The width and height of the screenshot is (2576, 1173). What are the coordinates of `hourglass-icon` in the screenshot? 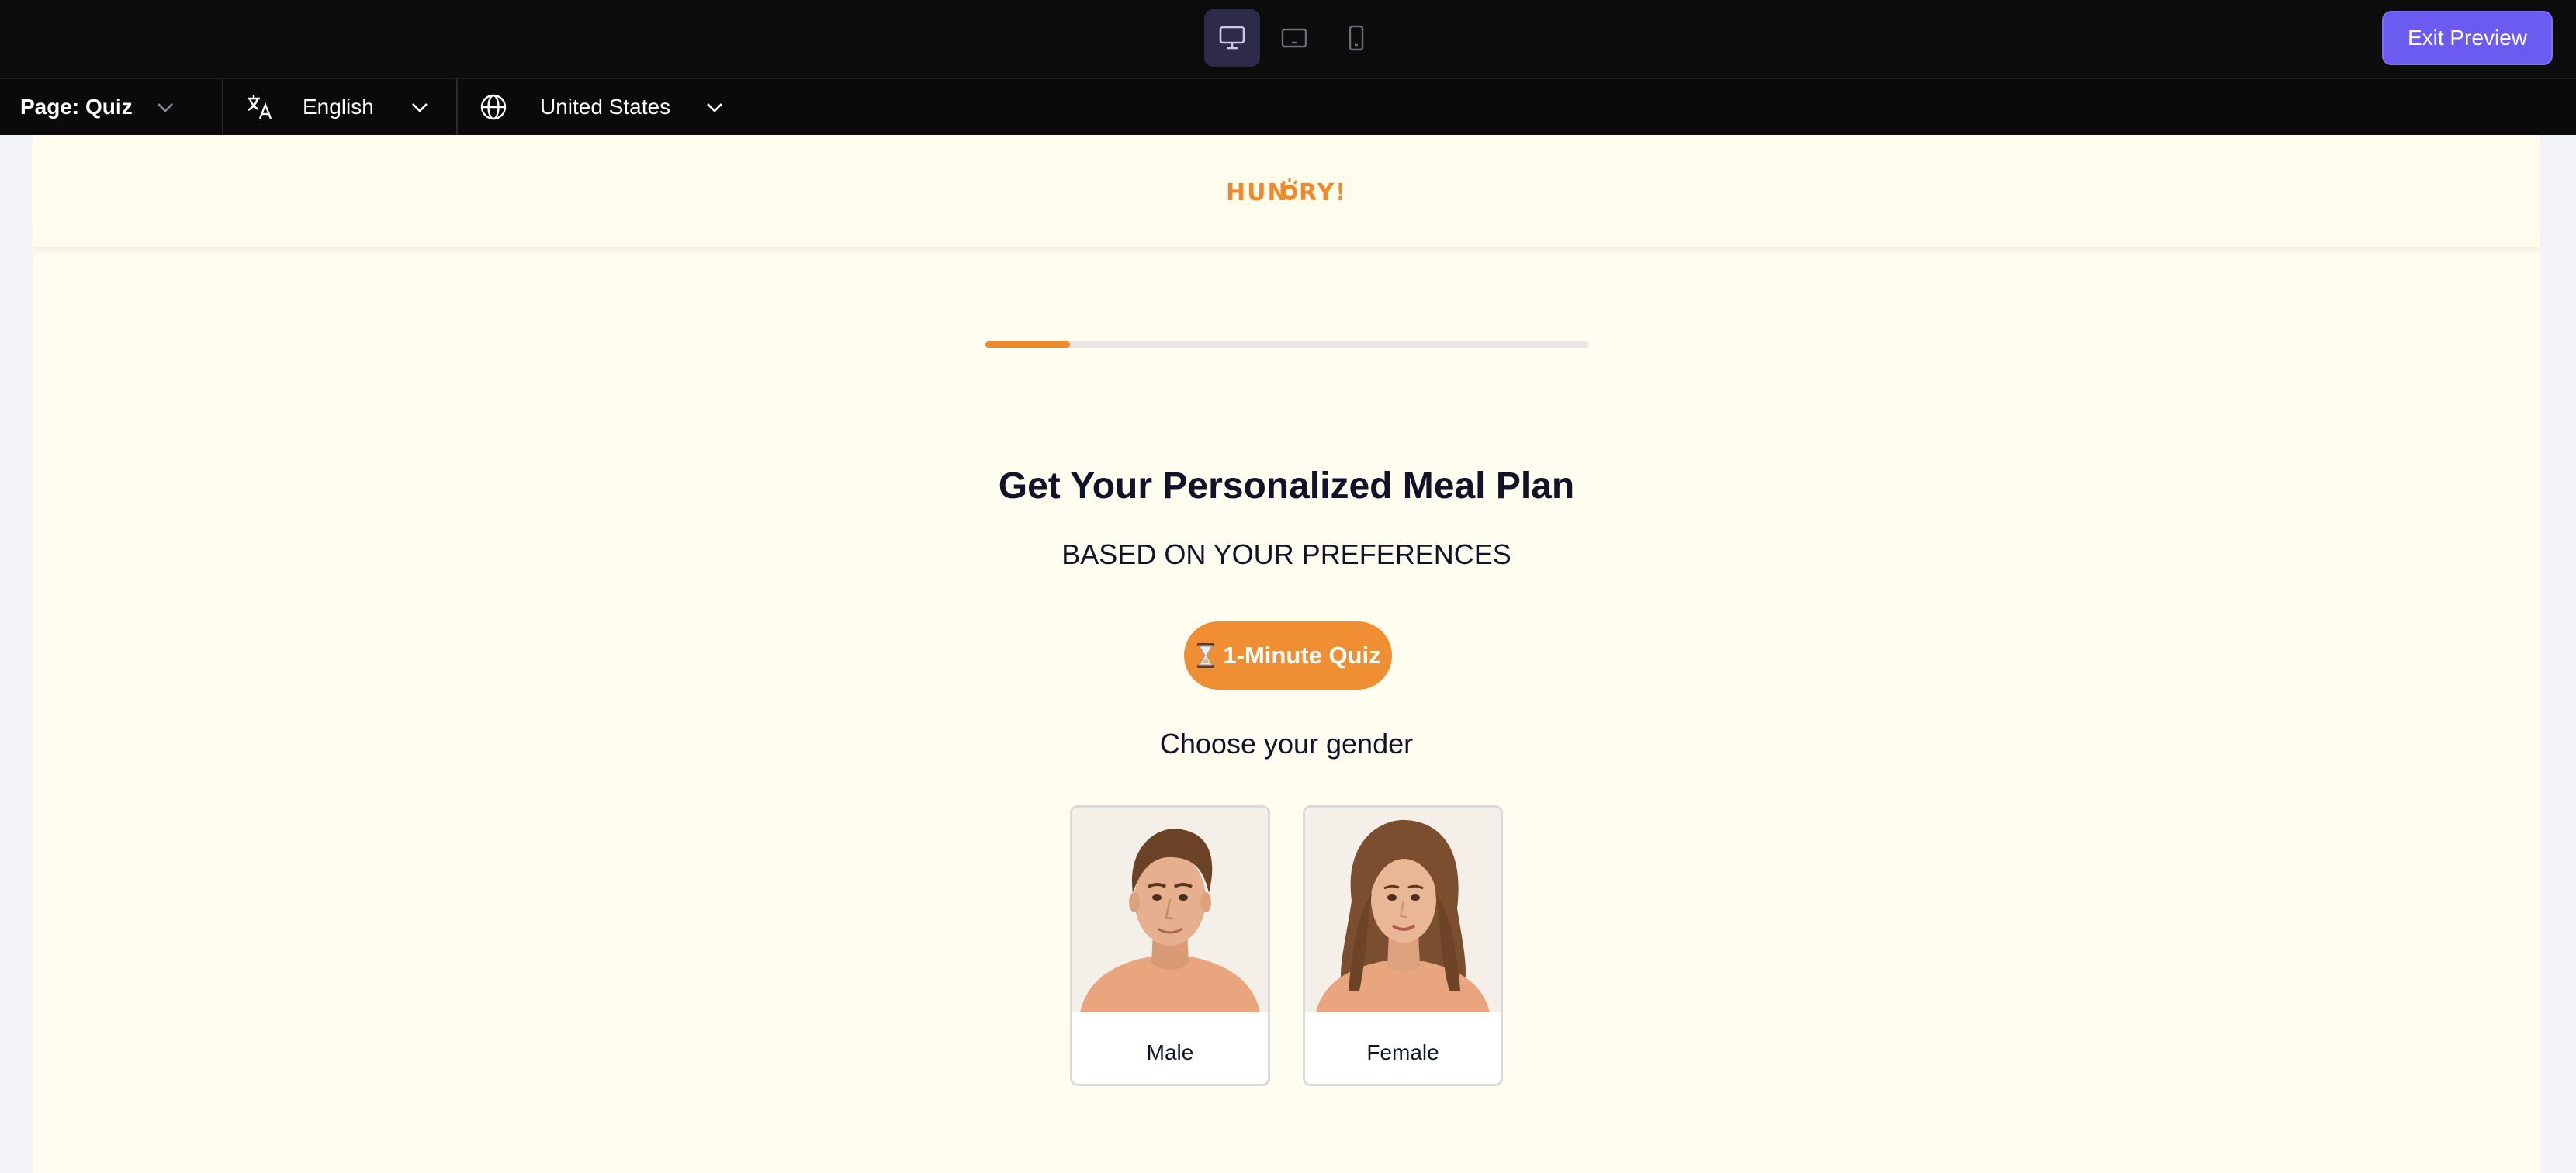 It's located at (1206, 655).